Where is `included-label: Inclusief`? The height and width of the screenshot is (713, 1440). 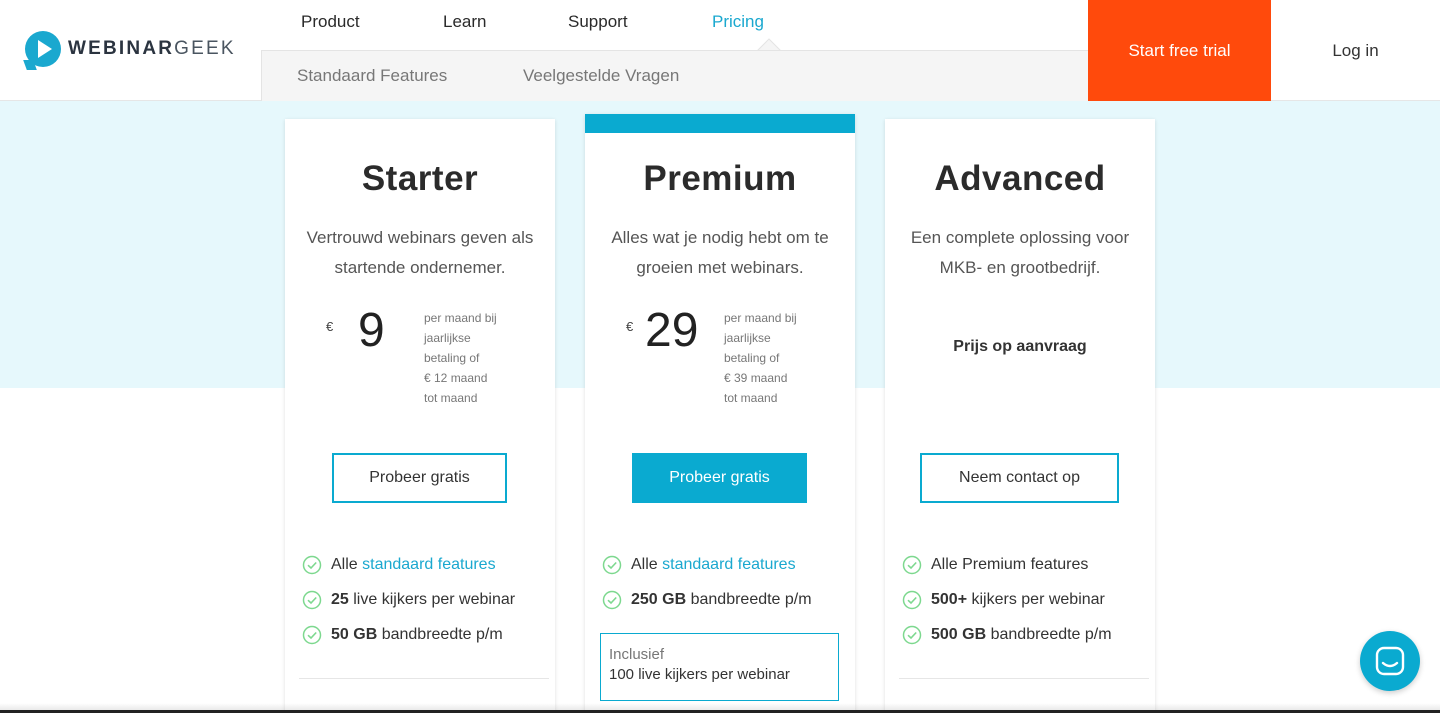 included-label: Inclusief is located at coordinates (637, 654).